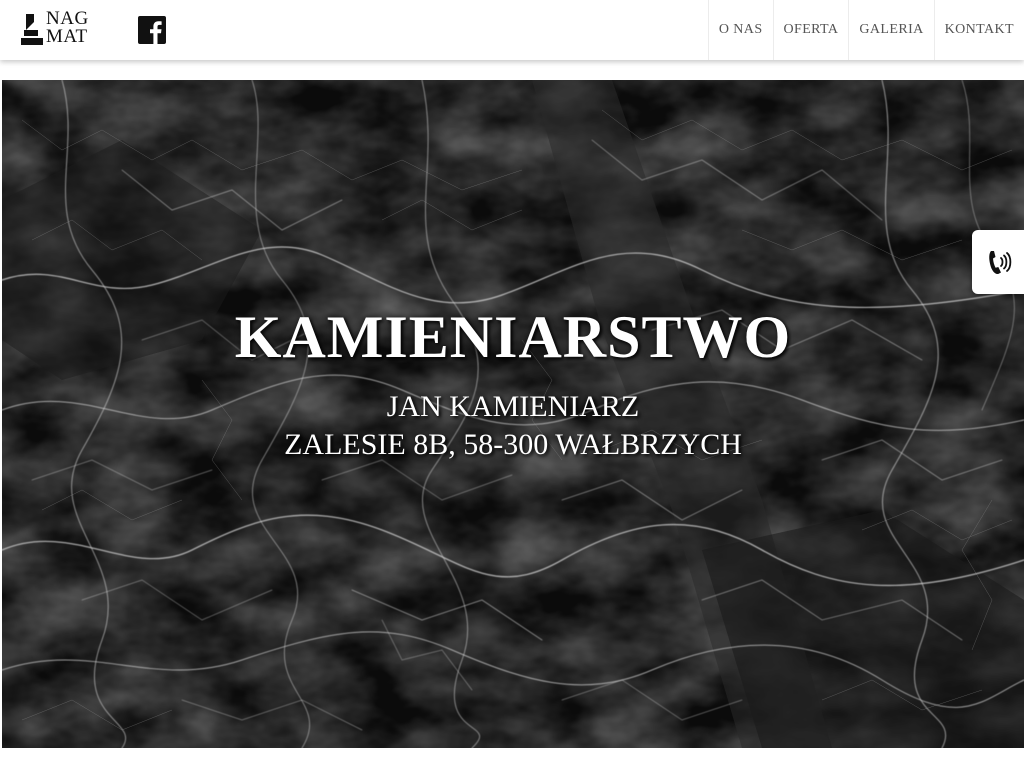 The height and width of the screenshot is (768, 1024). I want to click on hero-owner-name: JAN KAMIENIARZ, so click(513, 406).